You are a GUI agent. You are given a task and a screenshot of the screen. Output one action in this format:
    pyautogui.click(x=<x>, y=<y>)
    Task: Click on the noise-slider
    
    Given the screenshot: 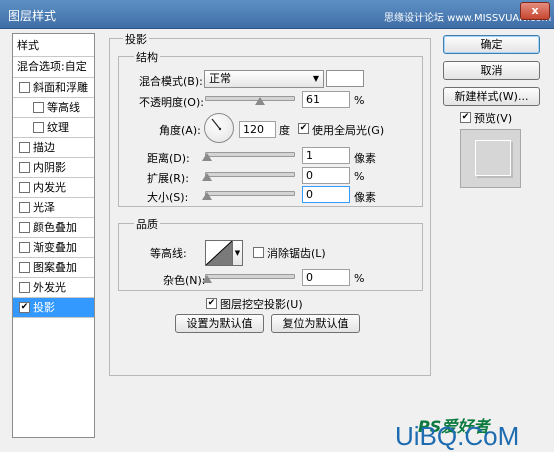 What is the action you would take?
    pyautogui.click(x=248, y=277)
    